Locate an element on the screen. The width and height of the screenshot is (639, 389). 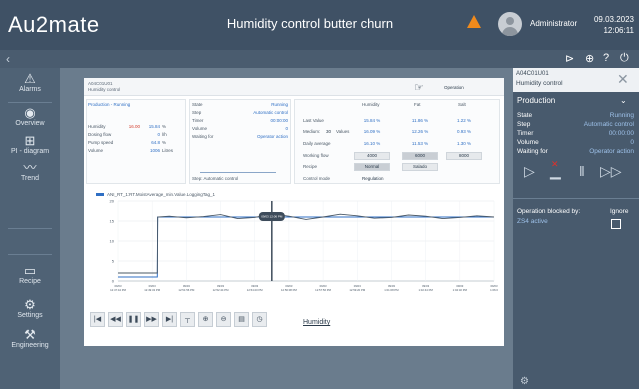
operation-label: Operation is located at coordinates (454, 87).